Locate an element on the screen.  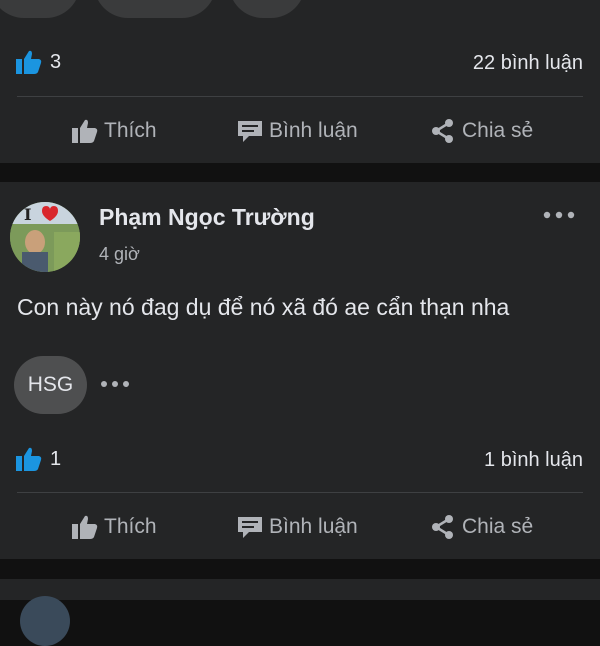
svg-text: I is located at coordinates (27, 214).